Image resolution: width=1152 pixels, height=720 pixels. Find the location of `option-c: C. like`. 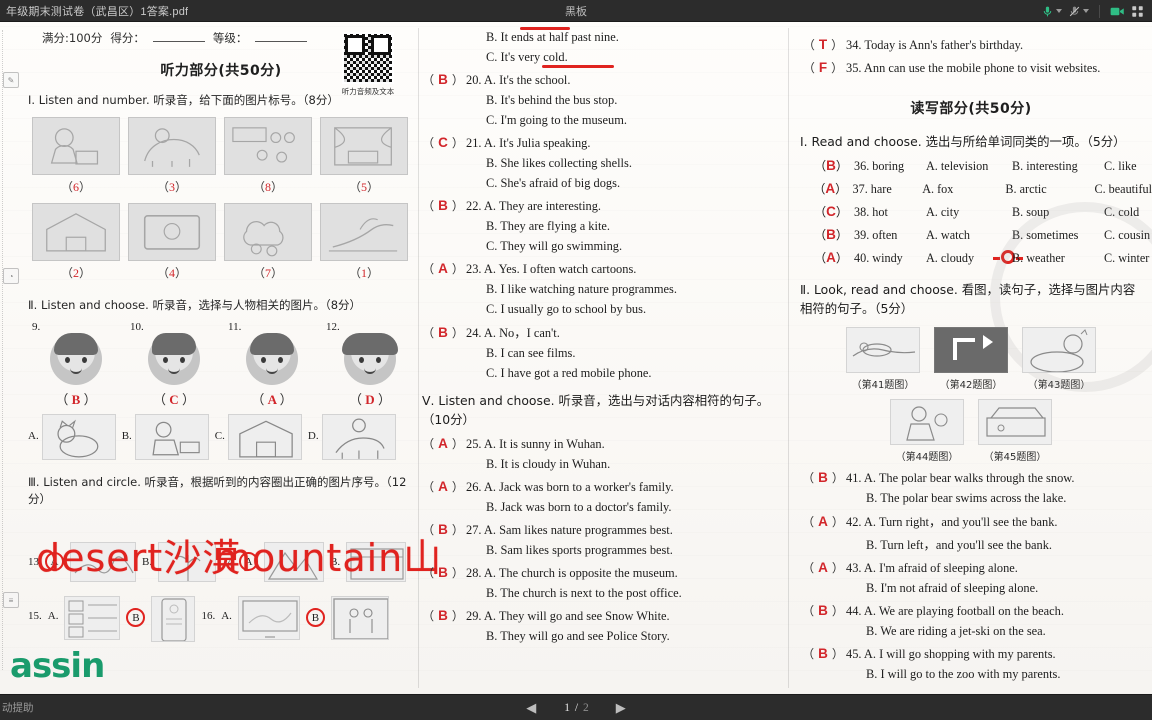

option-c: C. like is located at coordinates (1120, 166).